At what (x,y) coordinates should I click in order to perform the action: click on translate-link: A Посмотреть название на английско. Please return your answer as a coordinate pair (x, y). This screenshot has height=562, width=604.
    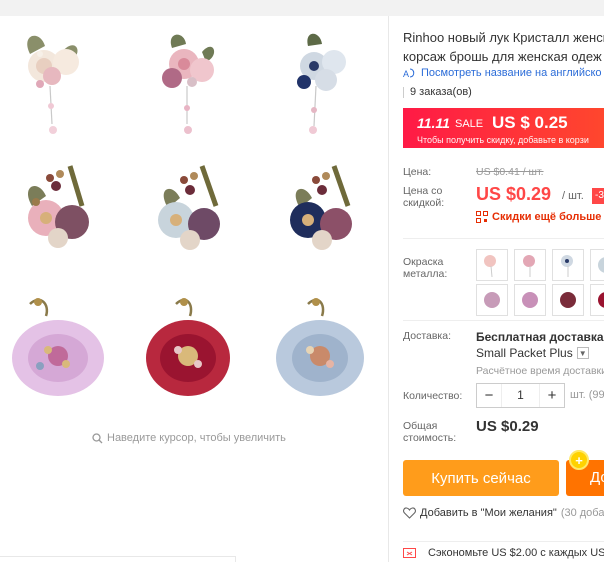
    Looking at the image, I should click on (502, 73).